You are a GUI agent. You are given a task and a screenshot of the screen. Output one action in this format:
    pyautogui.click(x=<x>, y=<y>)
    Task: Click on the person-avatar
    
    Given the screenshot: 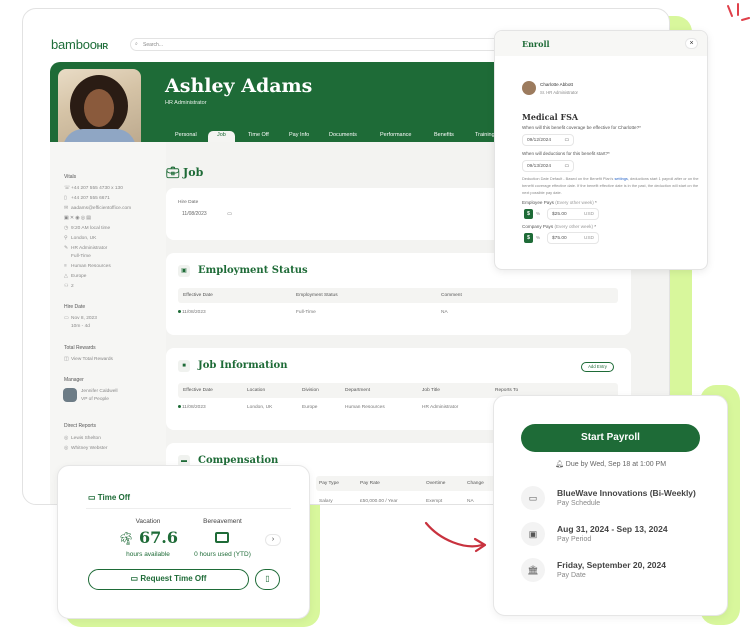 What is the action you would take?
    pyautogui.click(x=529, y=88)
    